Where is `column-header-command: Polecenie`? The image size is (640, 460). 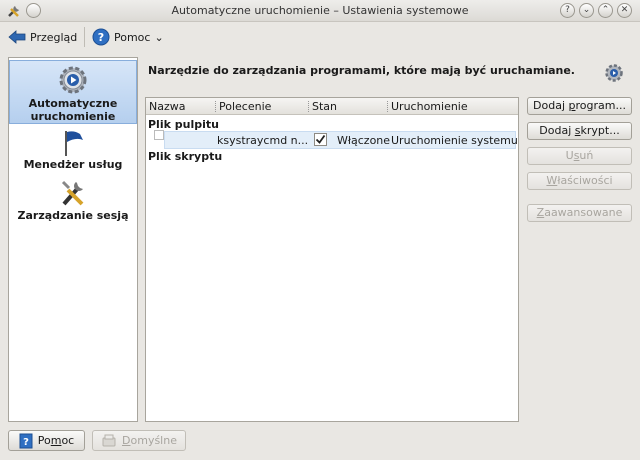
column-header-command: Polecenie is located at coordinates (245, 106).